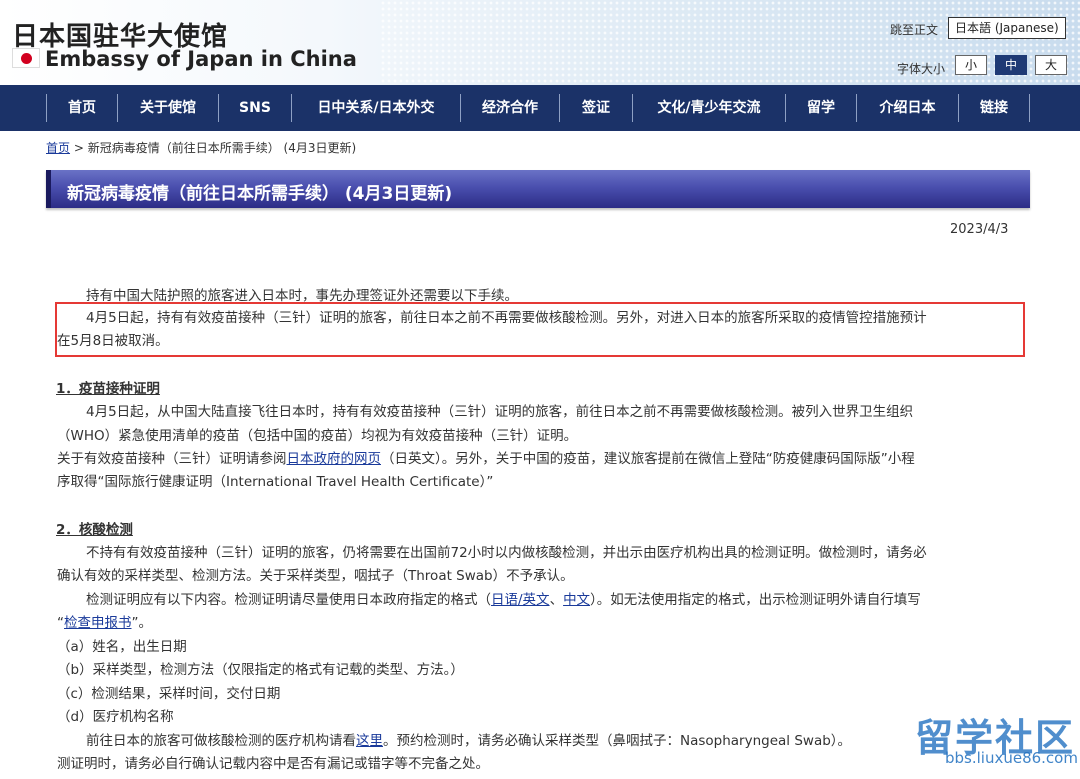  I want to click on japan-flag-icon, so click(26, 58).